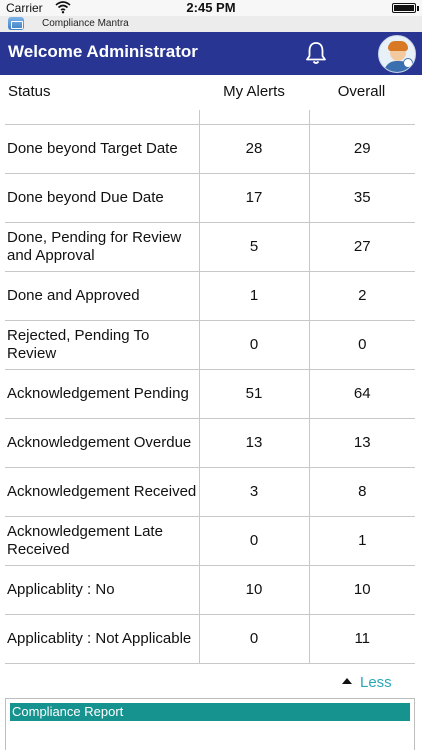  Describe the element at coordinates (254, 148) in the screenshot. I see `row-my-alerts: 28` at that location.